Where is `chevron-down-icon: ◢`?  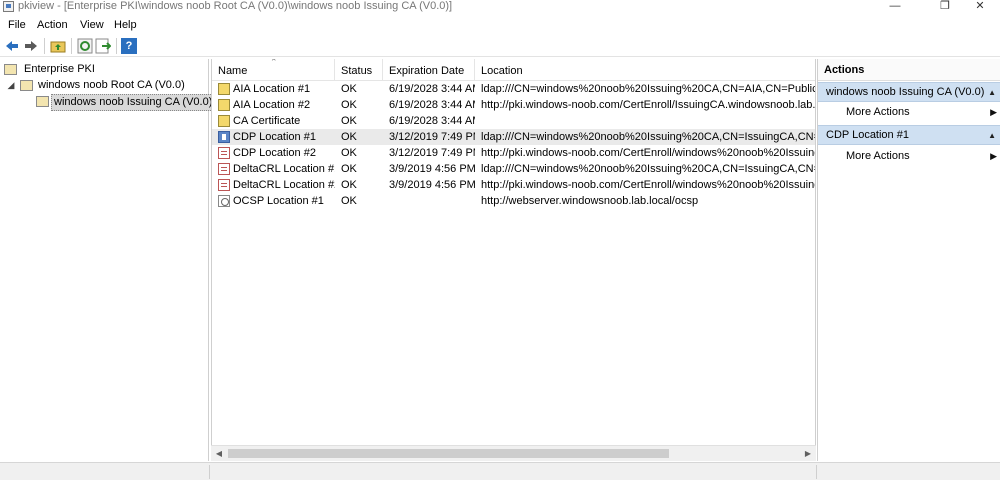
chevron-down-icon: ◢ is located at coordinates (11, 85).